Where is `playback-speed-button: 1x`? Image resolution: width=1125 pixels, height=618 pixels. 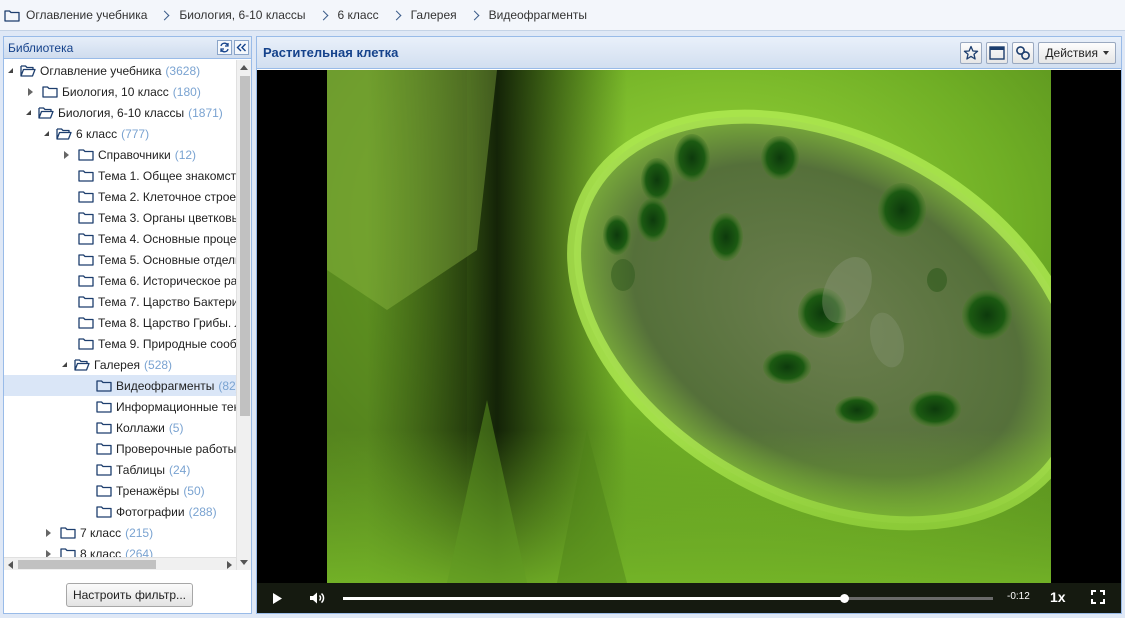 playback-speed-button: 1x is located at coordinates (1058, 597).